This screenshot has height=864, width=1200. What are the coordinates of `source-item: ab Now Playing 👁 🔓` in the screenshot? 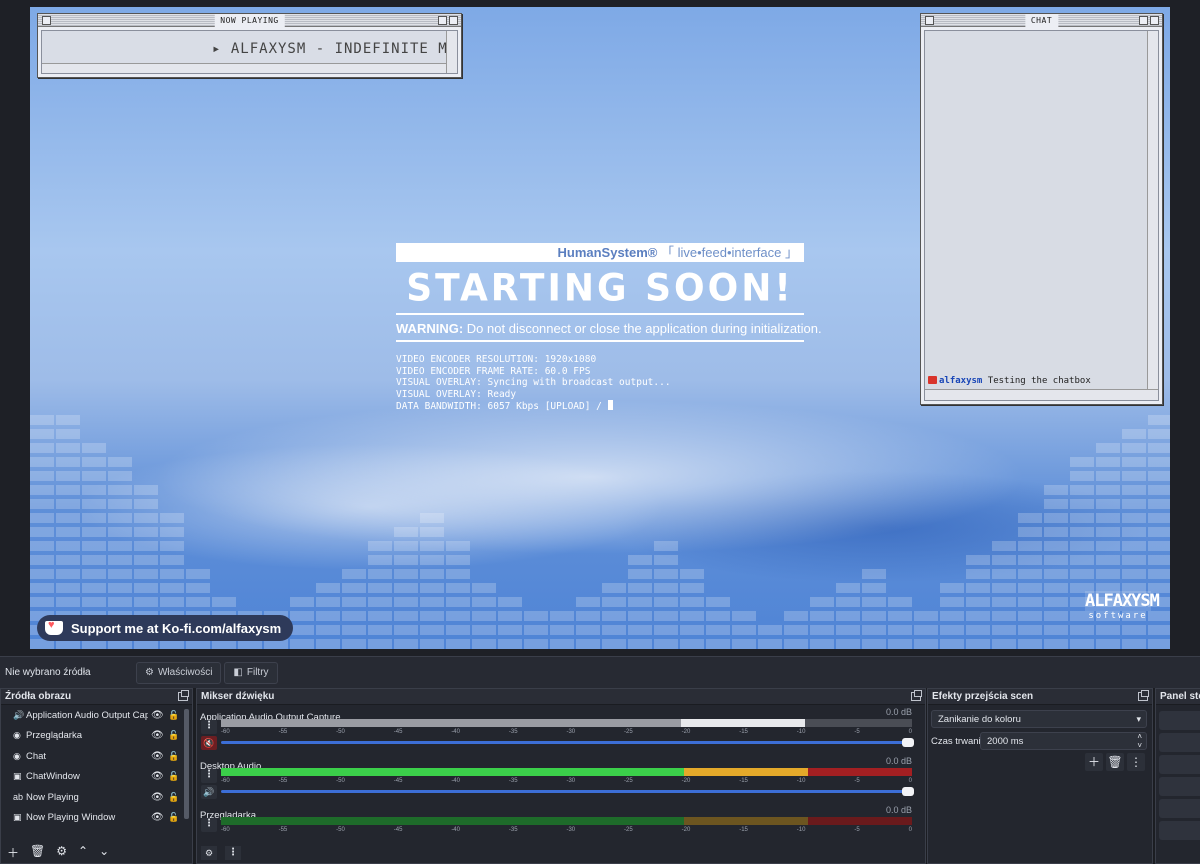 It's located at (96, 797).